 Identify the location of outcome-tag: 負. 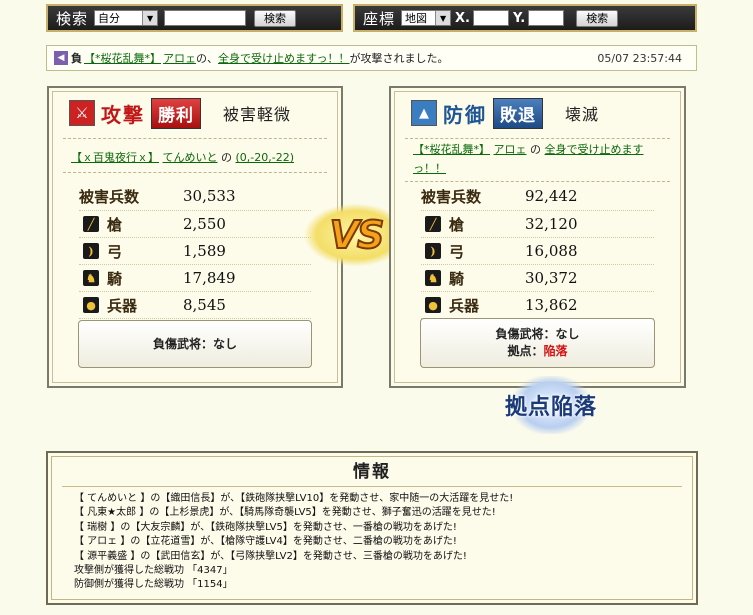
(76, 58).